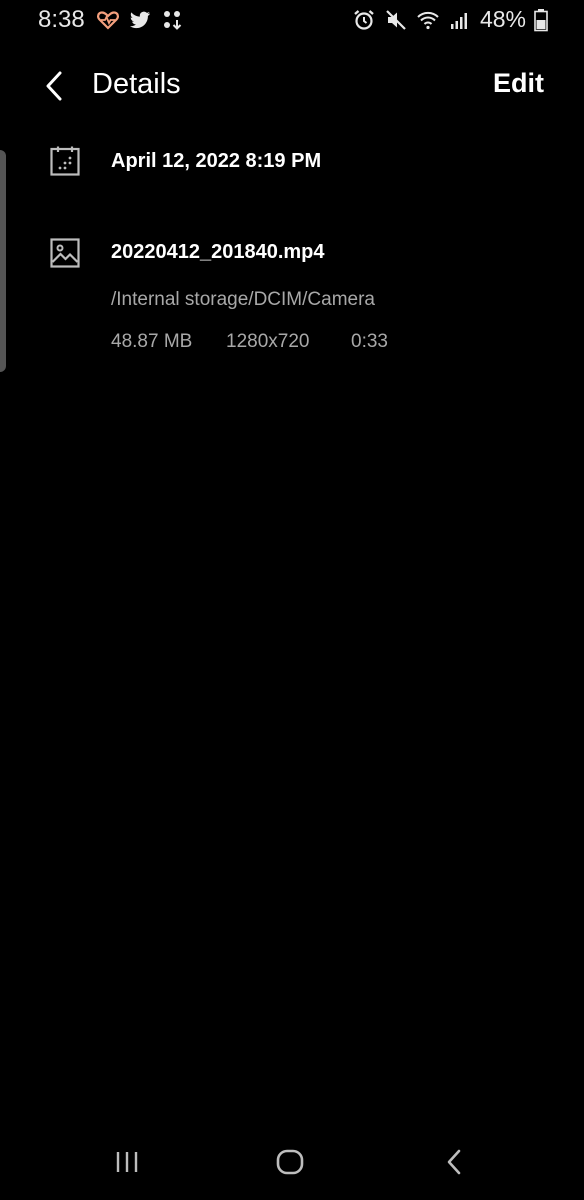 The height and width of the screenshot is (1200, 584). I want to click on duration-text: 0:33, so click(369, 341).